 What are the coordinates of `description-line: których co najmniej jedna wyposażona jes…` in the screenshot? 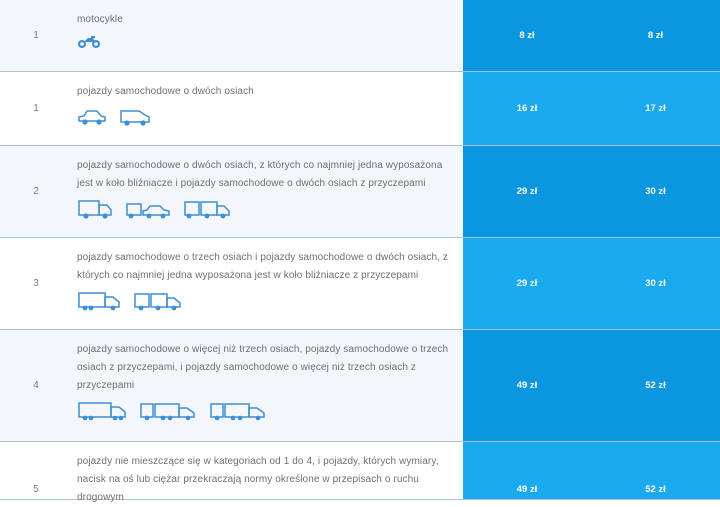 It's located at (248, 275).